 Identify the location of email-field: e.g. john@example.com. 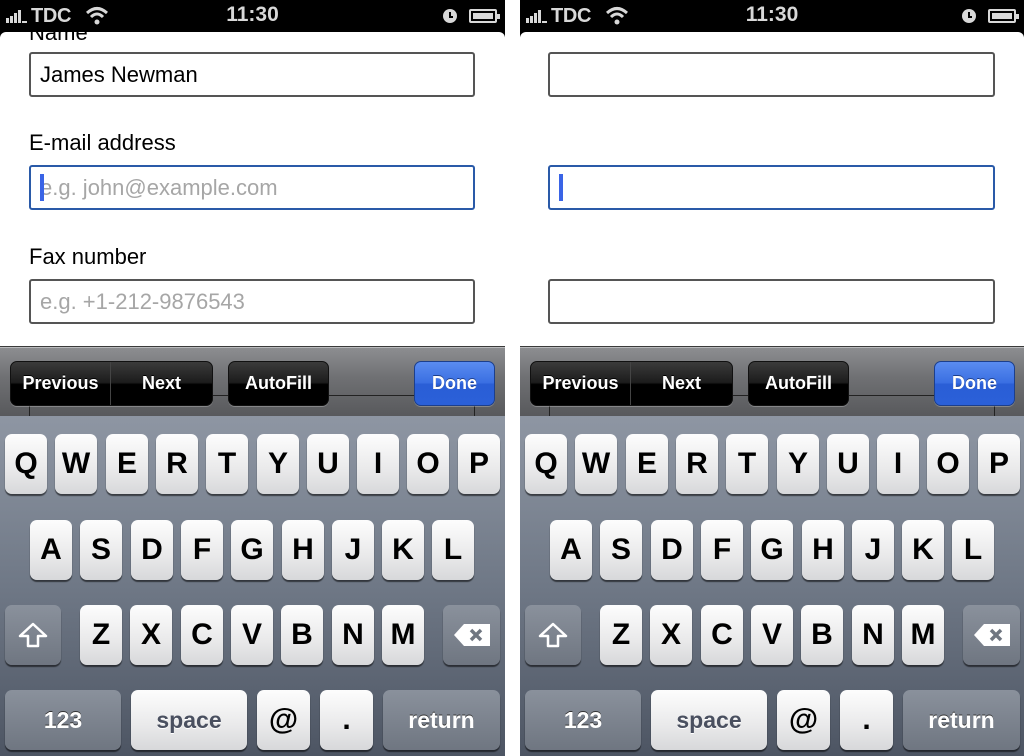
(252, 187).